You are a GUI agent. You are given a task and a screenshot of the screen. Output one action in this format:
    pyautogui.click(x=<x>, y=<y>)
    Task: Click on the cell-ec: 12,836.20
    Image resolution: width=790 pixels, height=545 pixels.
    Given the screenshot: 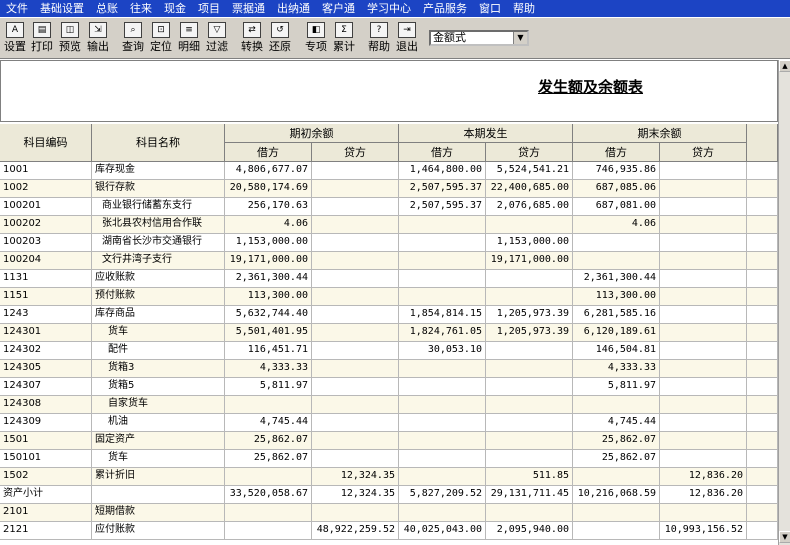 What is the action you would take?
    pyautogui.click(x=703, y=477)
    